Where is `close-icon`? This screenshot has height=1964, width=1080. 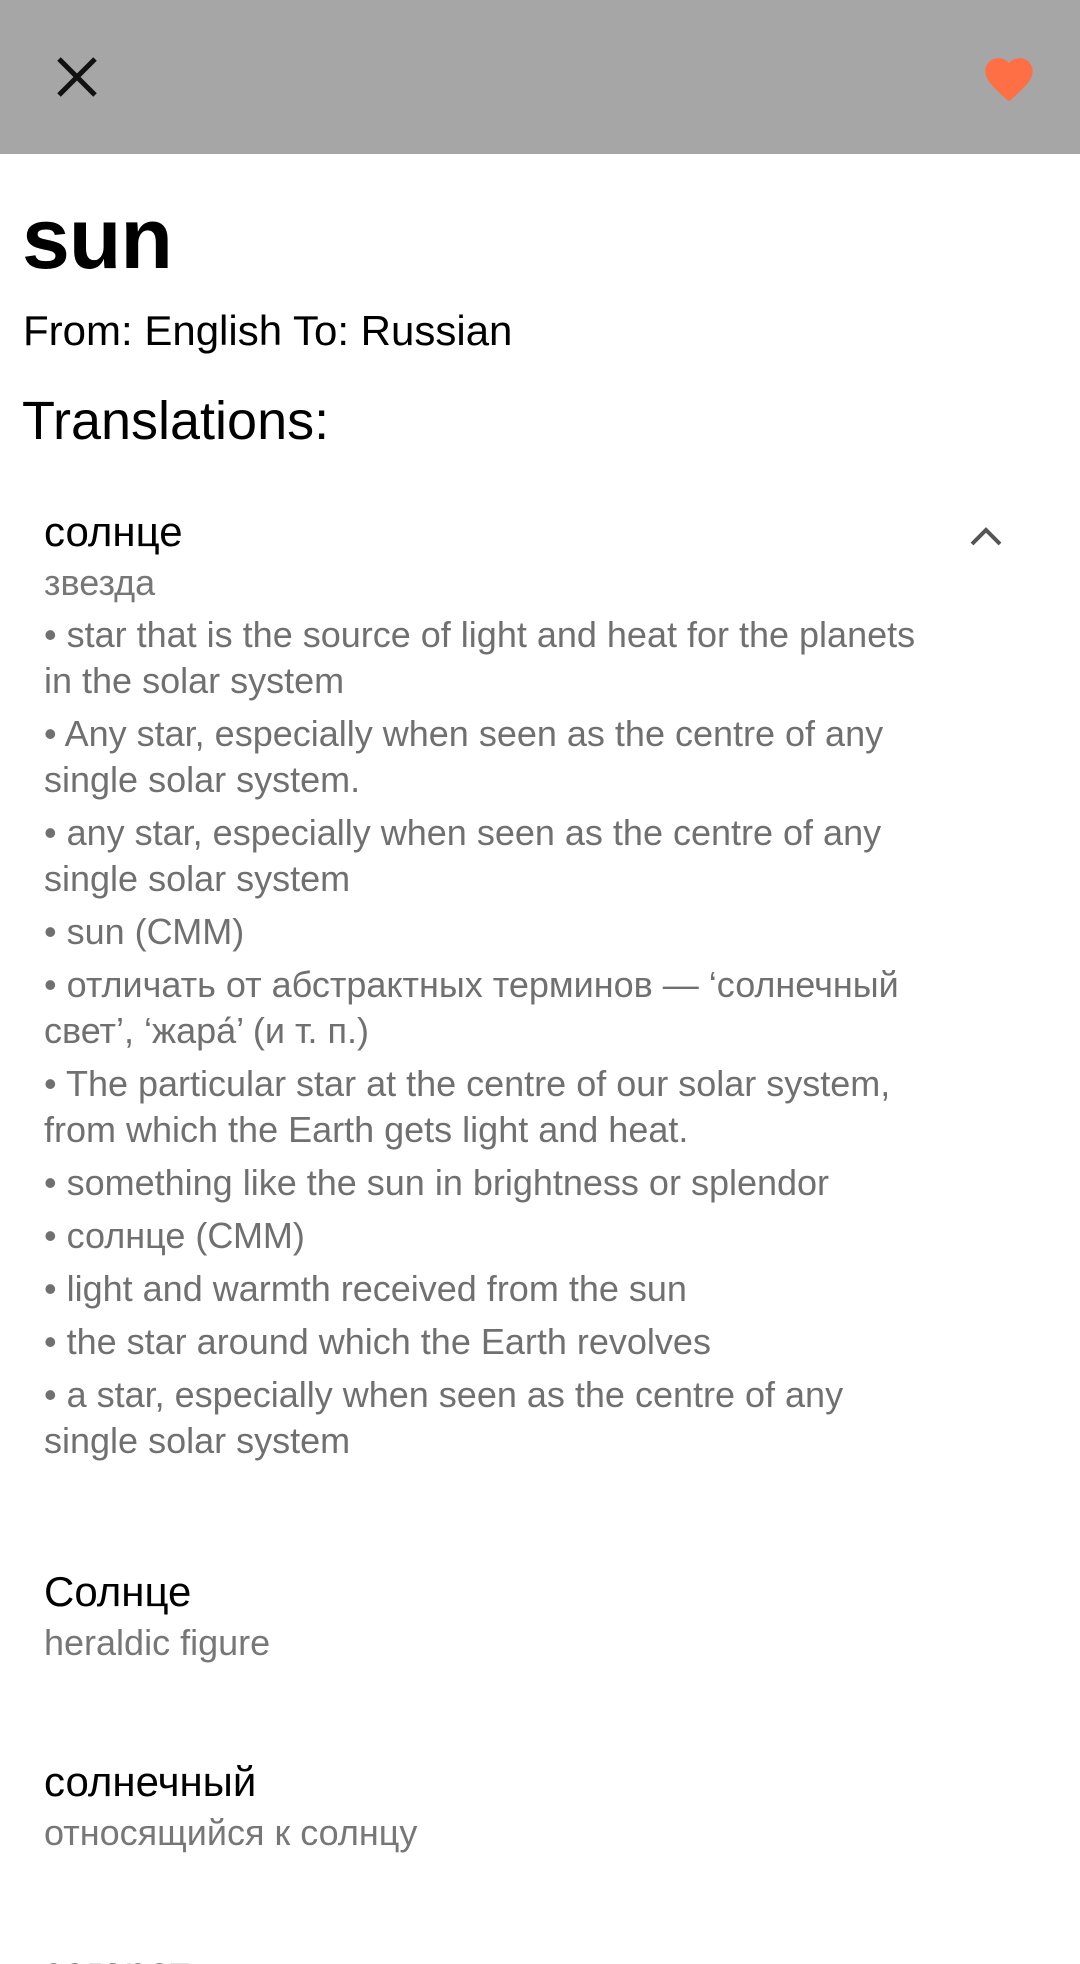 close-icon is located at coordinates (77, 77).